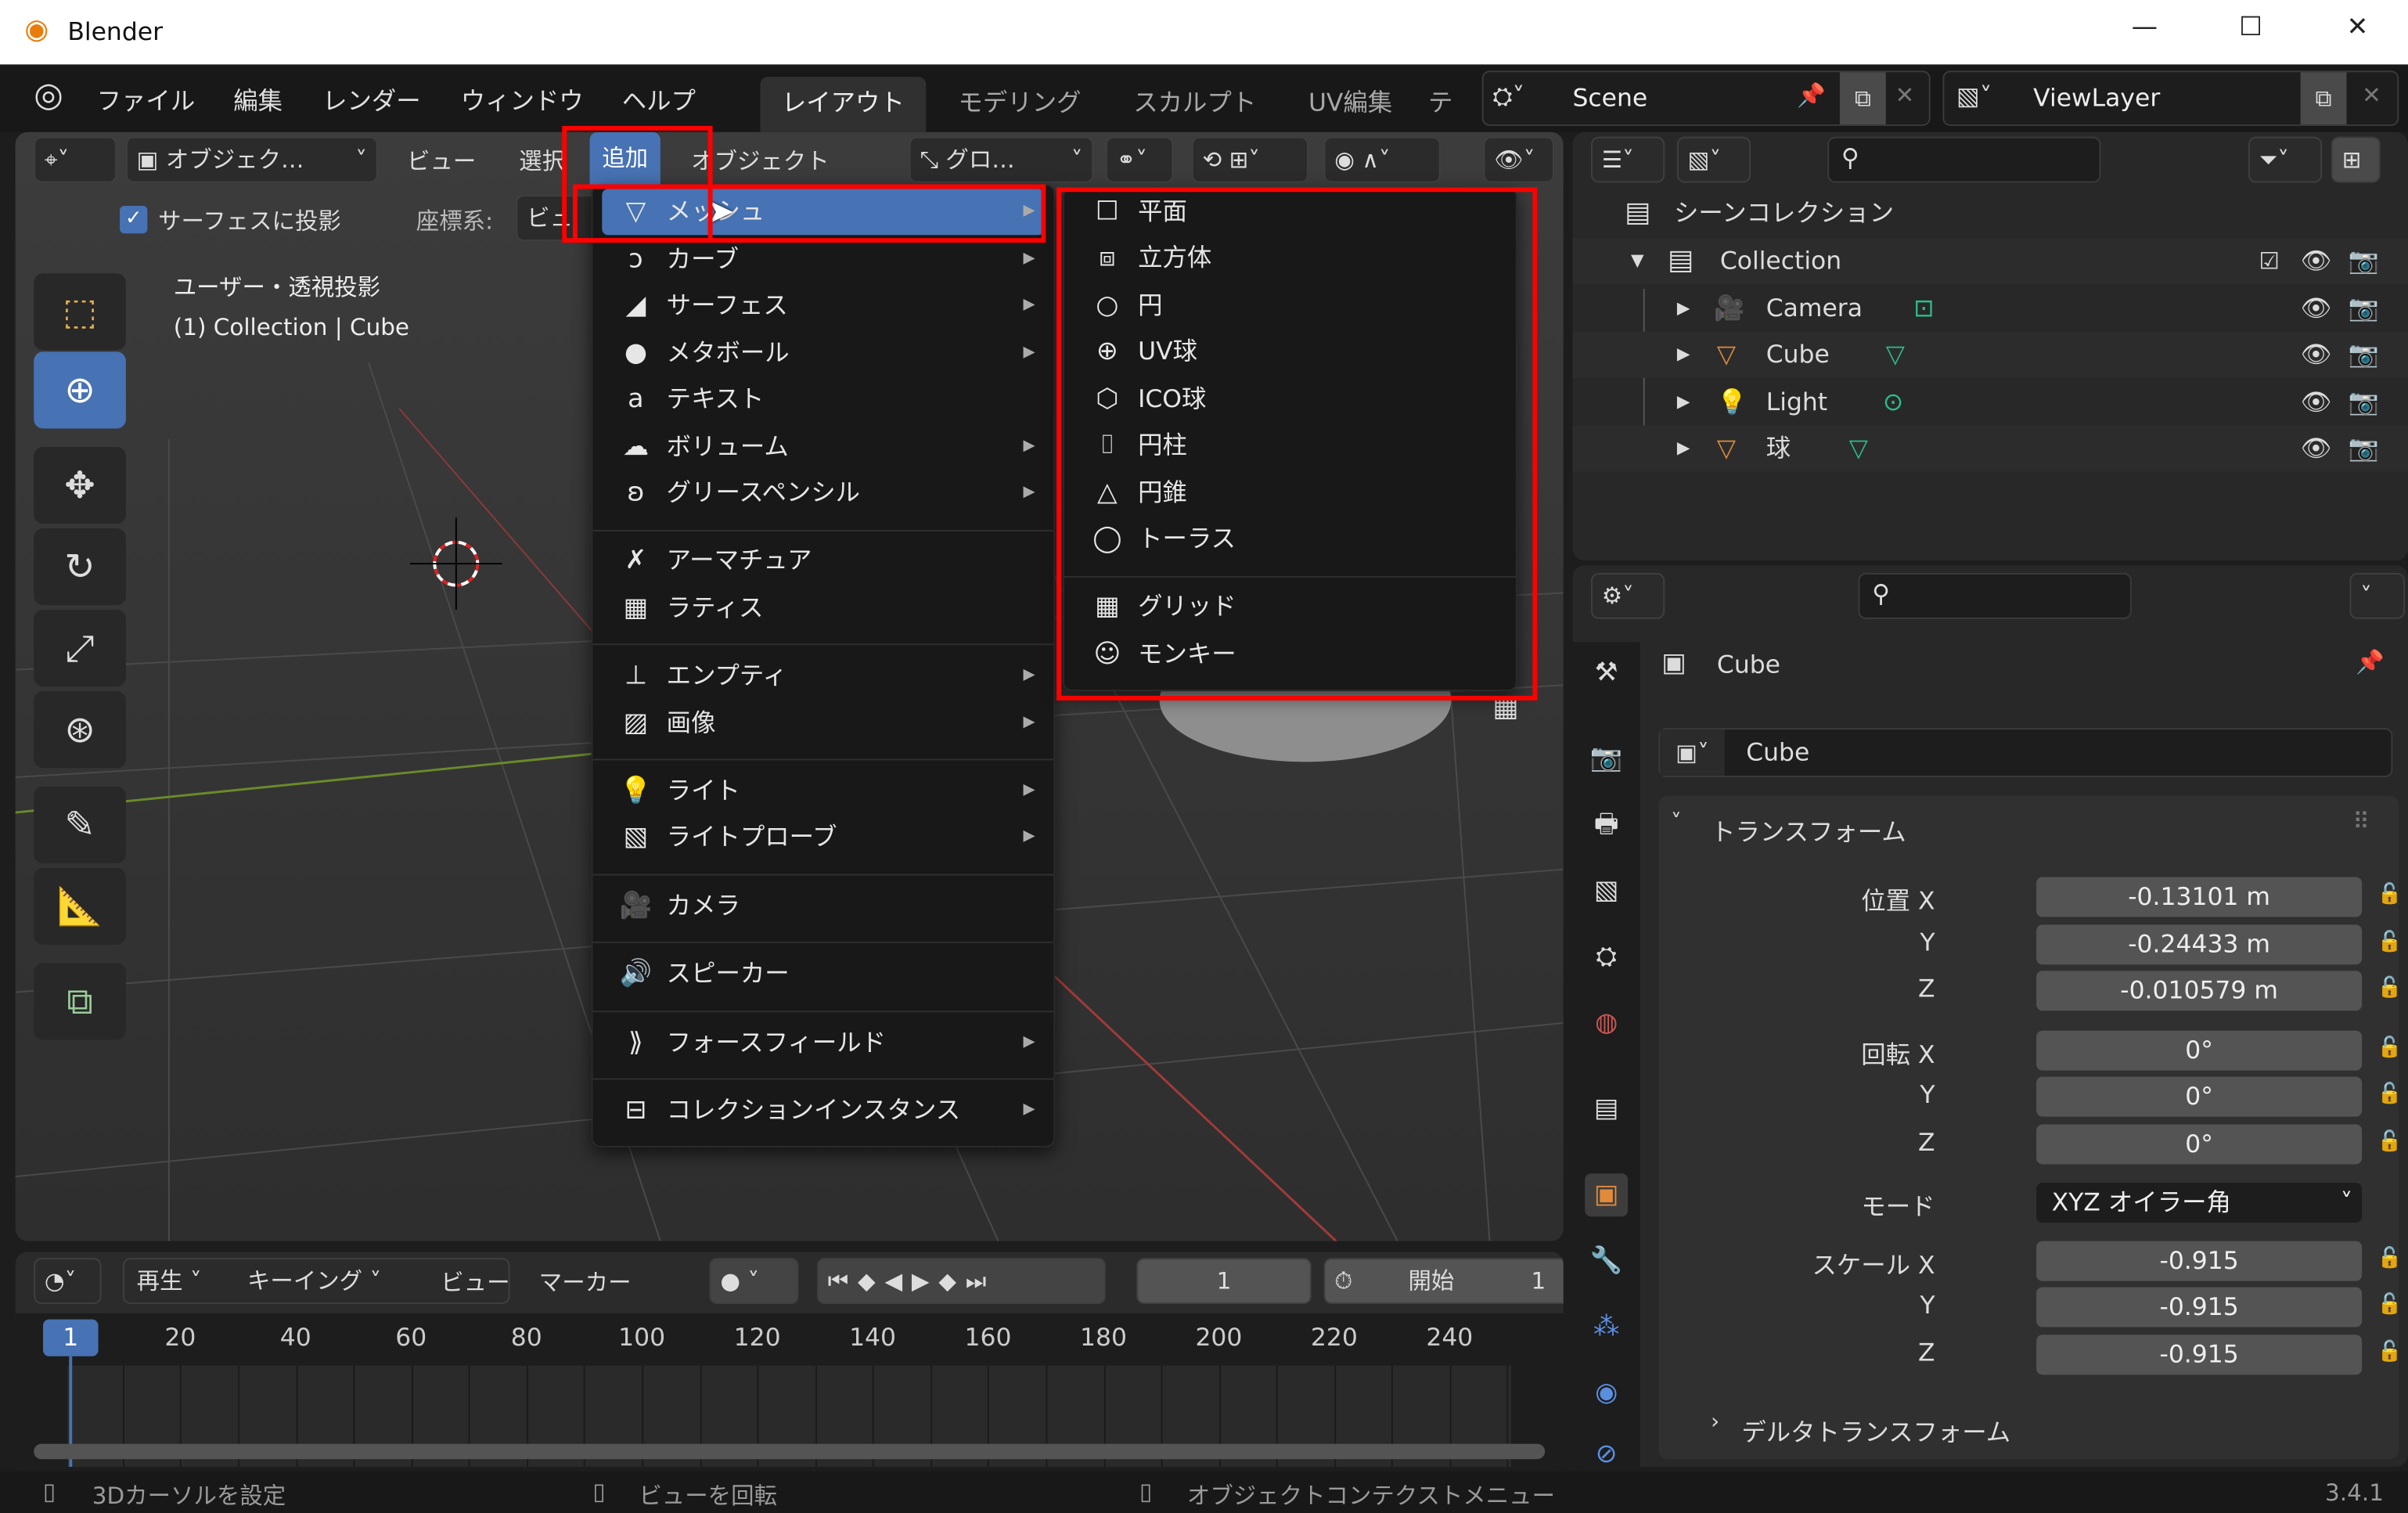 This screenshot has width=2408, height=1513. Describe the element at coordinates (844, 104) in the screenshot. I see `tab-layout: レイアウト` at that location.